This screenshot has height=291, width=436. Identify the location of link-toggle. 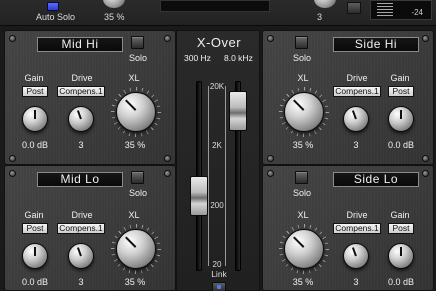
(219, 286).